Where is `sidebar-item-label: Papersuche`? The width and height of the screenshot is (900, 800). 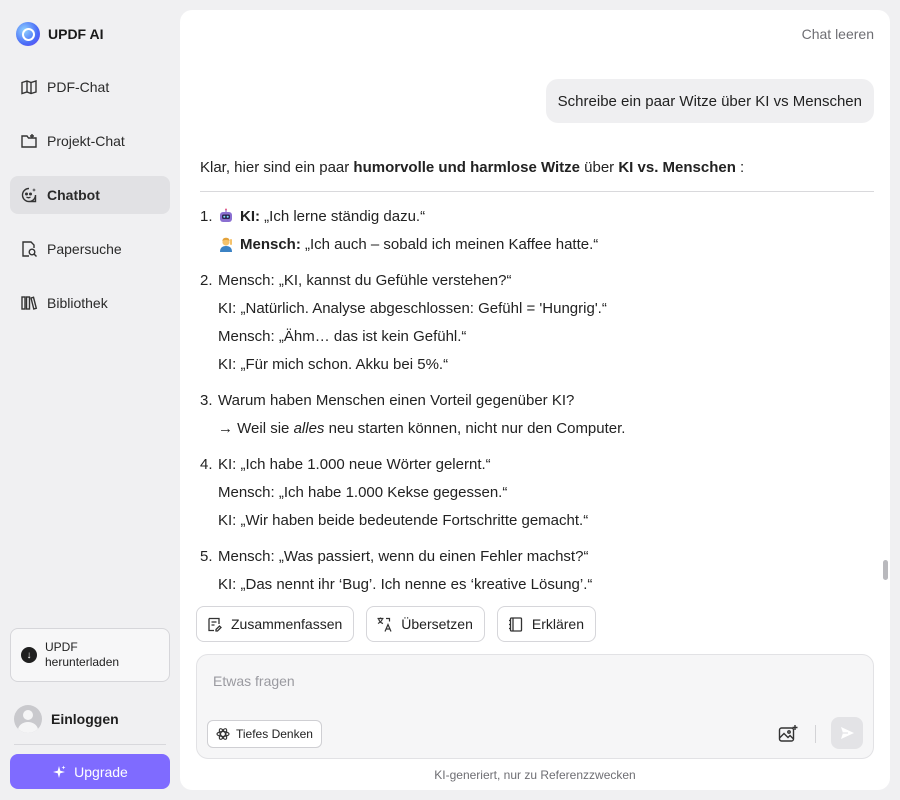
sidebar-item-label: Papersuche is located at coordinates (84, 249).